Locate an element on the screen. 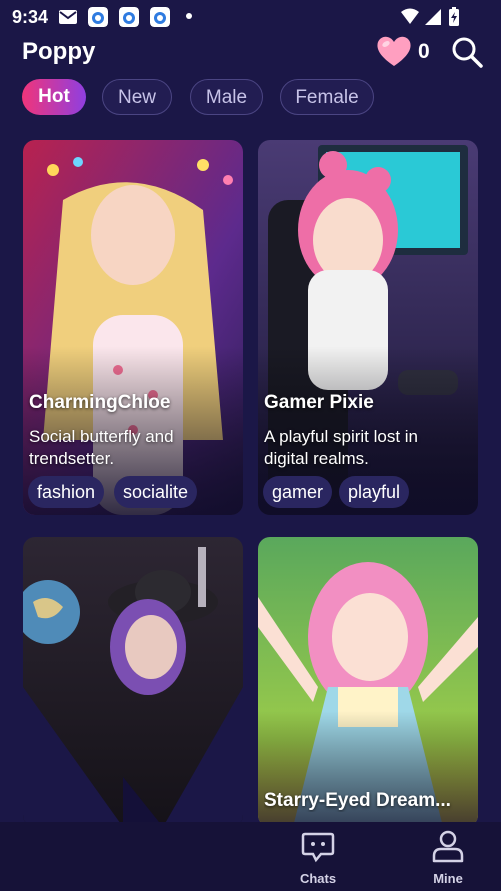  tag-chip: socialite is located at coordinates (156, 492).